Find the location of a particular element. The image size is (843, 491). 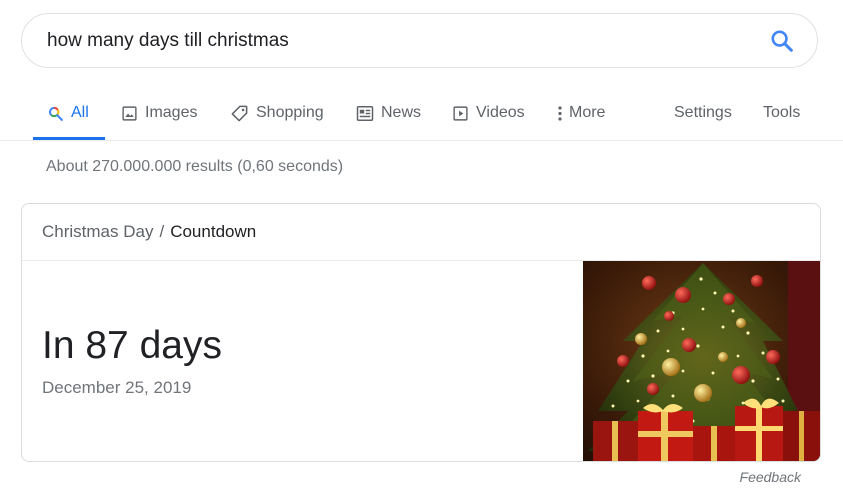

search-box is located at coordinates (419, 40).